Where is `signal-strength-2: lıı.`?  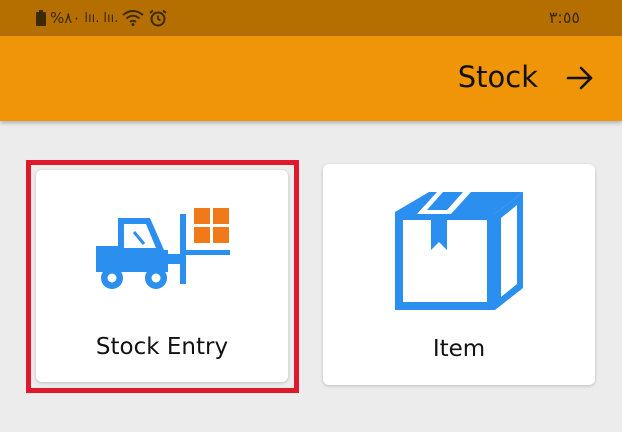
signal-strength-2: lıı. is located at coordinates (111, 18).